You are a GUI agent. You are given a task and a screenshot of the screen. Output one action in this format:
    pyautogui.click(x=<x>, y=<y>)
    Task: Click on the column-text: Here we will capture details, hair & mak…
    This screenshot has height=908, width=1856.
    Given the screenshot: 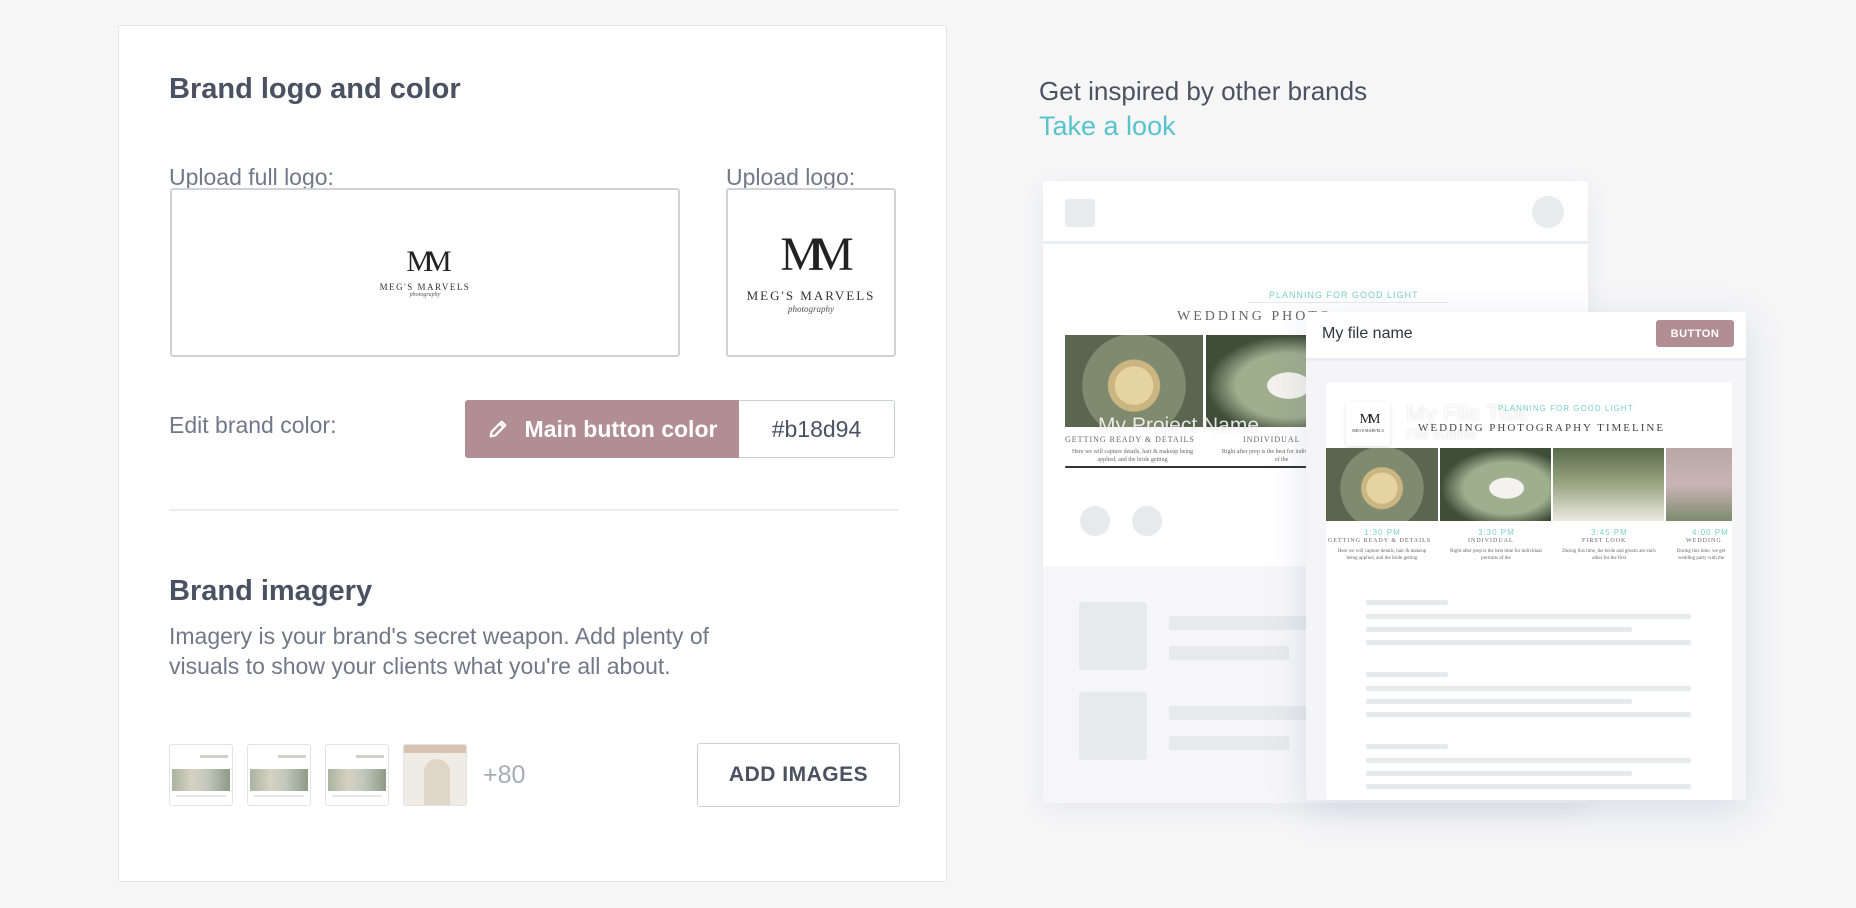 What is the action you would take?
    pyautogui.click(x=1132, y=456)
    